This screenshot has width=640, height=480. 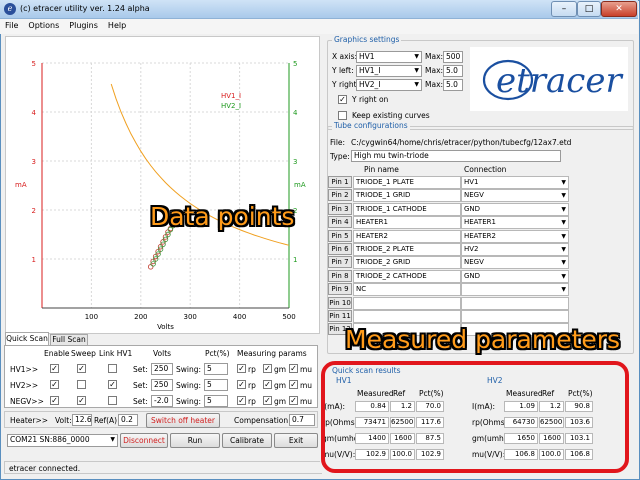 What do you see at coordinates (162, 401) in the screenshot?
I see `volts-input: -2.0` at bounding box center [162, 401].